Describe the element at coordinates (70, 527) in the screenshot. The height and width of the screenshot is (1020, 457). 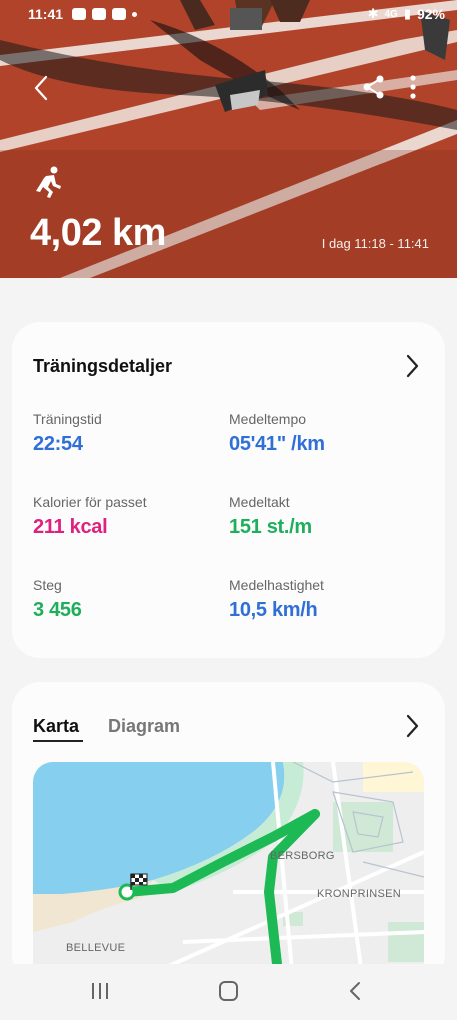
I see `stat-value: 211 kcal` at that location.